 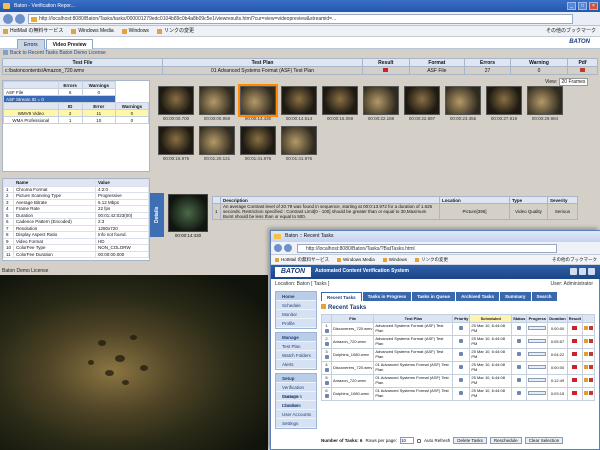 I want to click on pdf-icon, so click(x=582, y=69).